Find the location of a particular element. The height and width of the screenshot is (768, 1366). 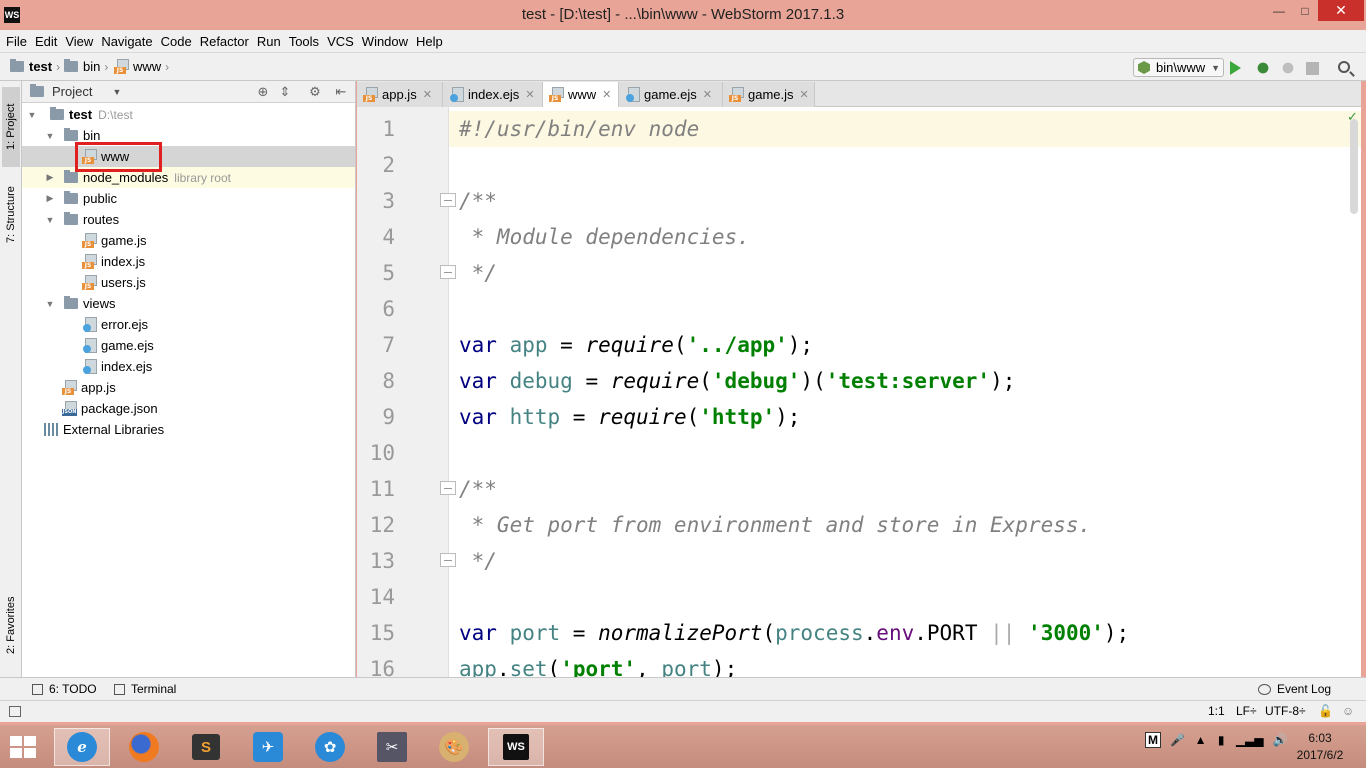

debug-icon is located at coordinates (1263, 68).